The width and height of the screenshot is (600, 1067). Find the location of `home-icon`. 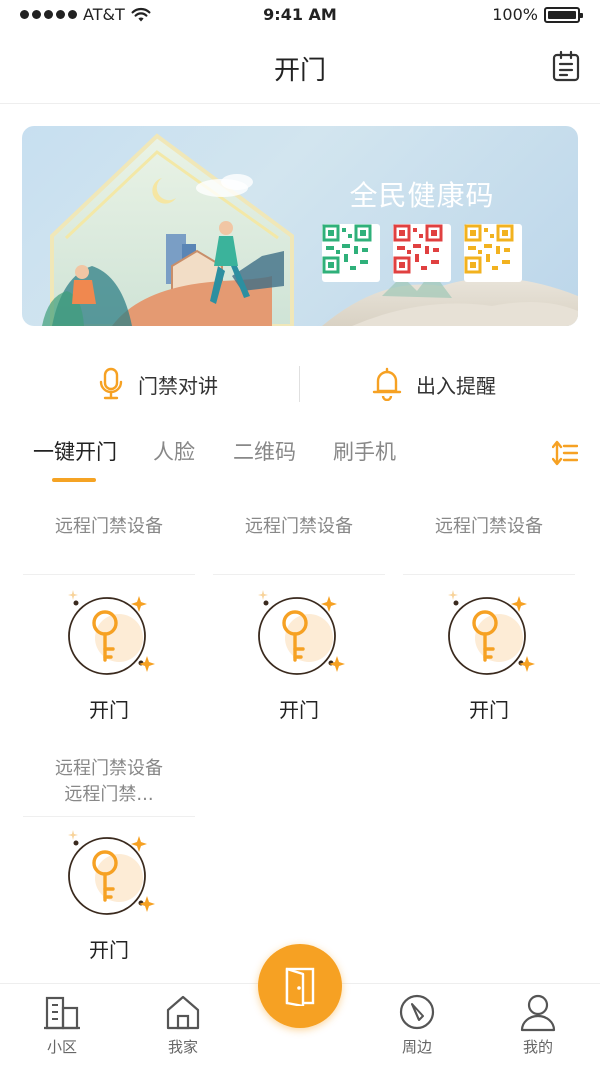

home-icon is located at coordinates (183, 1012).